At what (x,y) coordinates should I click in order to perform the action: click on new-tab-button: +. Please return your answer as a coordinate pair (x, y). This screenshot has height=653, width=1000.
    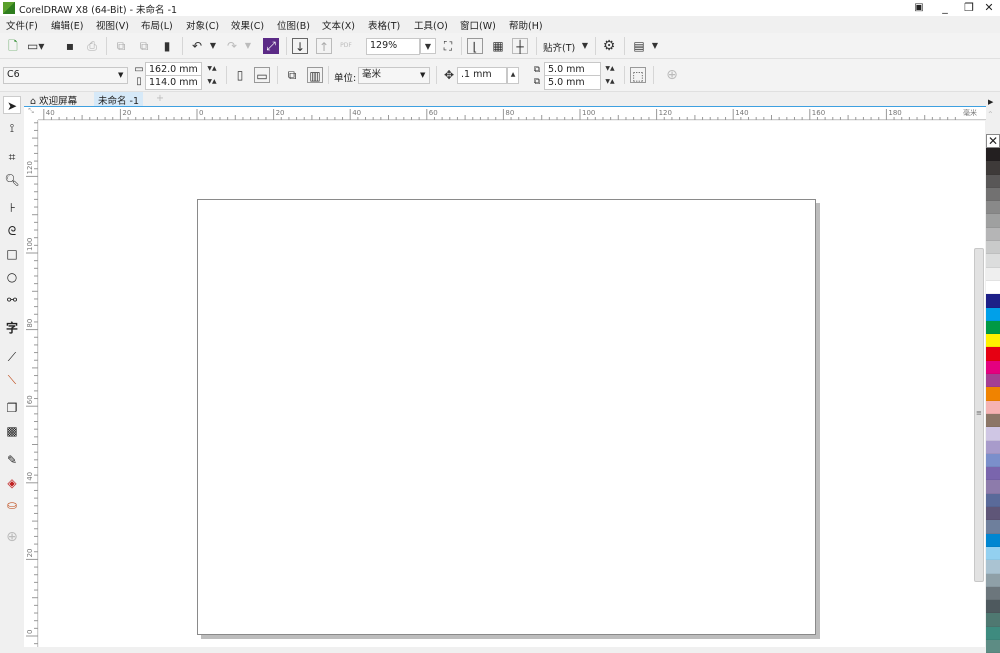
    Looking at the image, I should click on (160, 99).